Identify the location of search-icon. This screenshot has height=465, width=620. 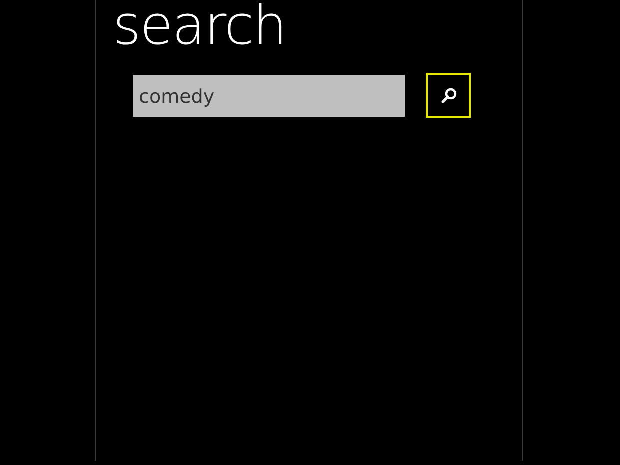
(449, 95).